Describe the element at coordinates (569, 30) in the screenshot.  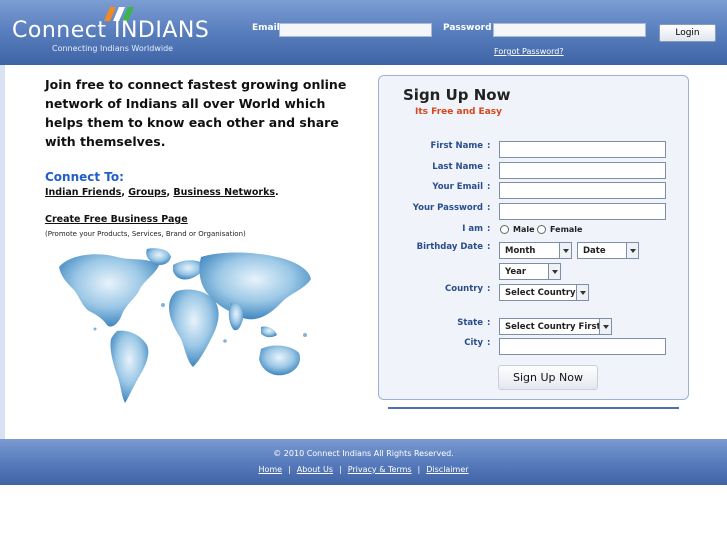
I see `login-password-input` at that location.